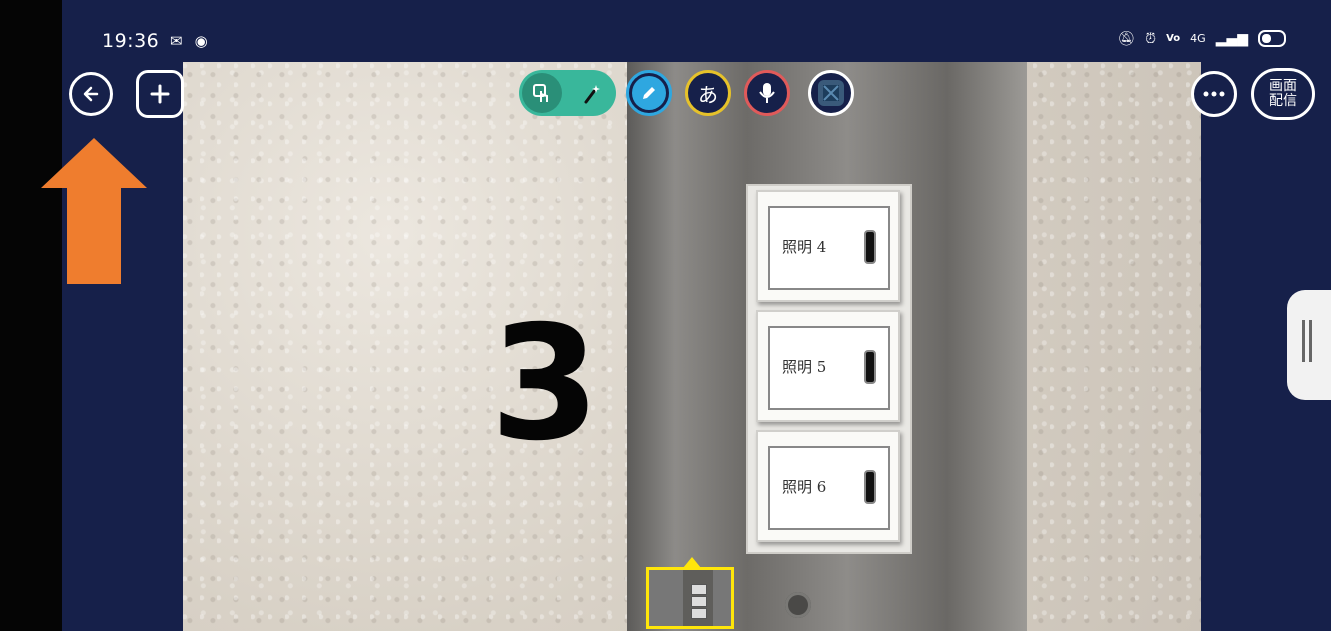  Describe the element at coordinates (131, 41) in the screenshot. I see `status-time: 19:36` at that location.